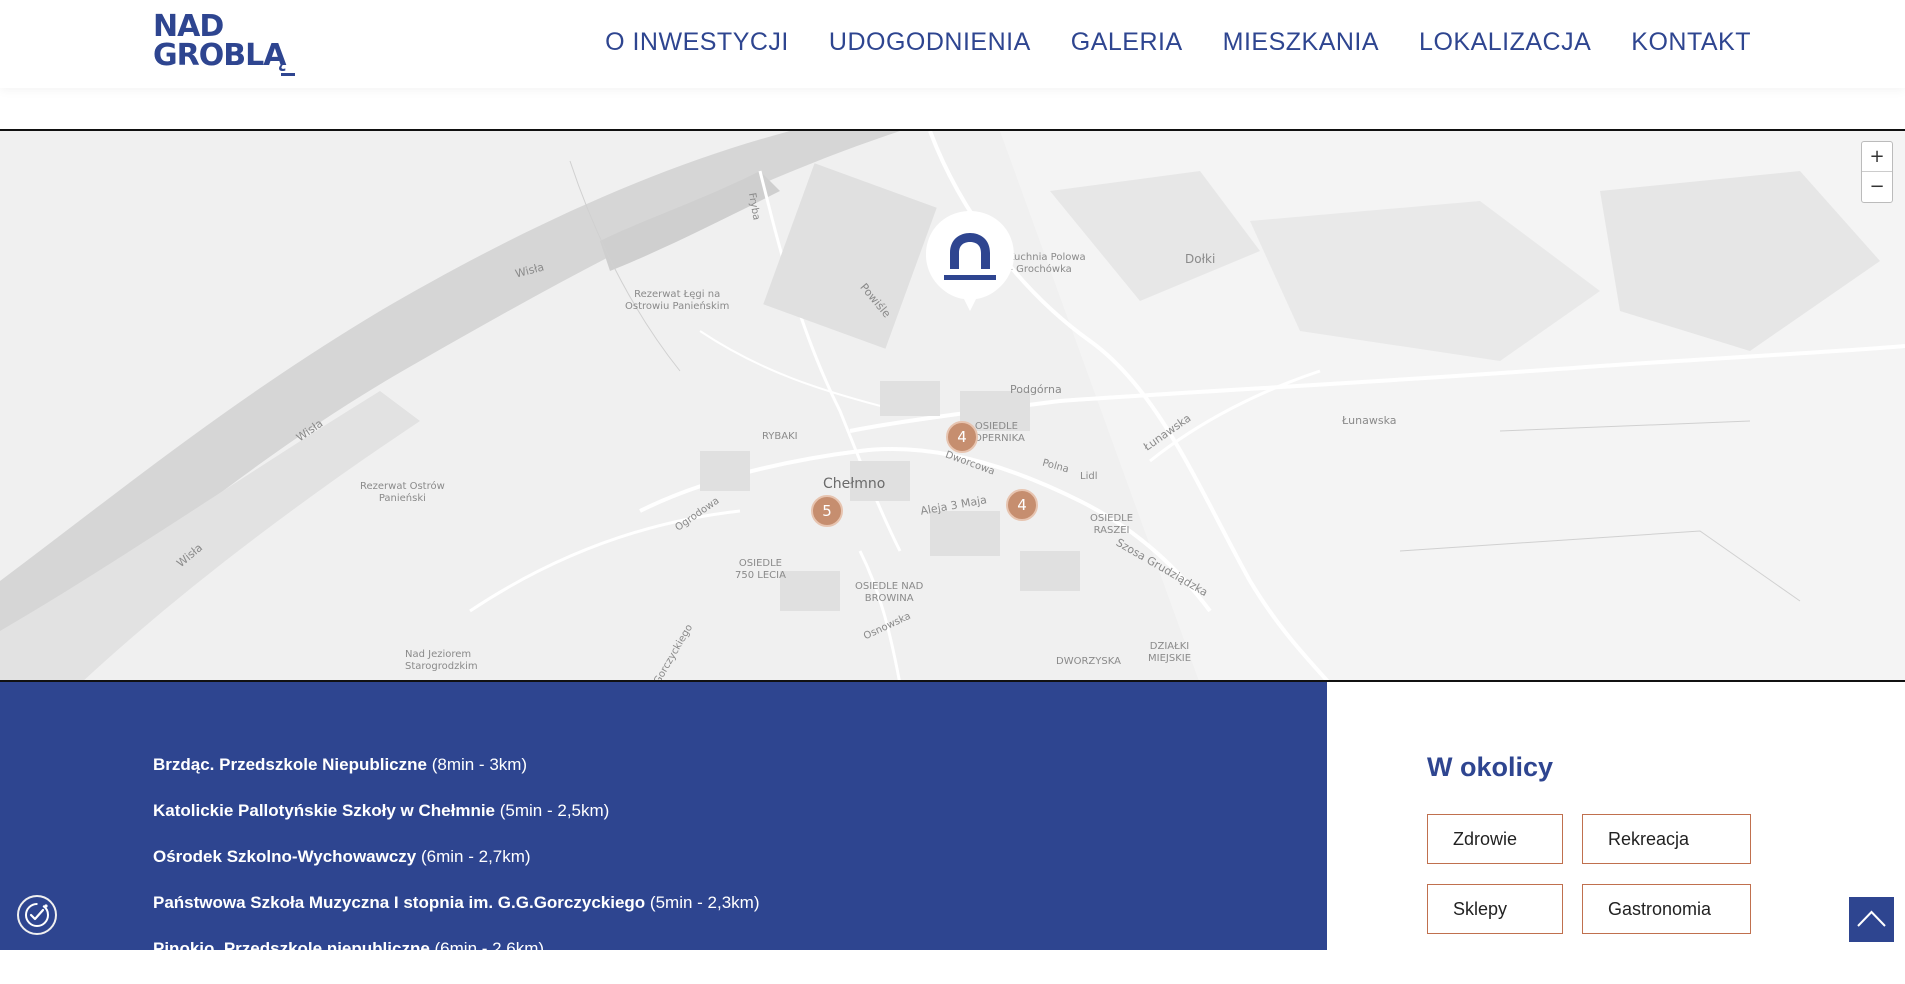  I want to click on place-name: Ośrodek Szkolno-Wychowawczy, so click(285, 856).